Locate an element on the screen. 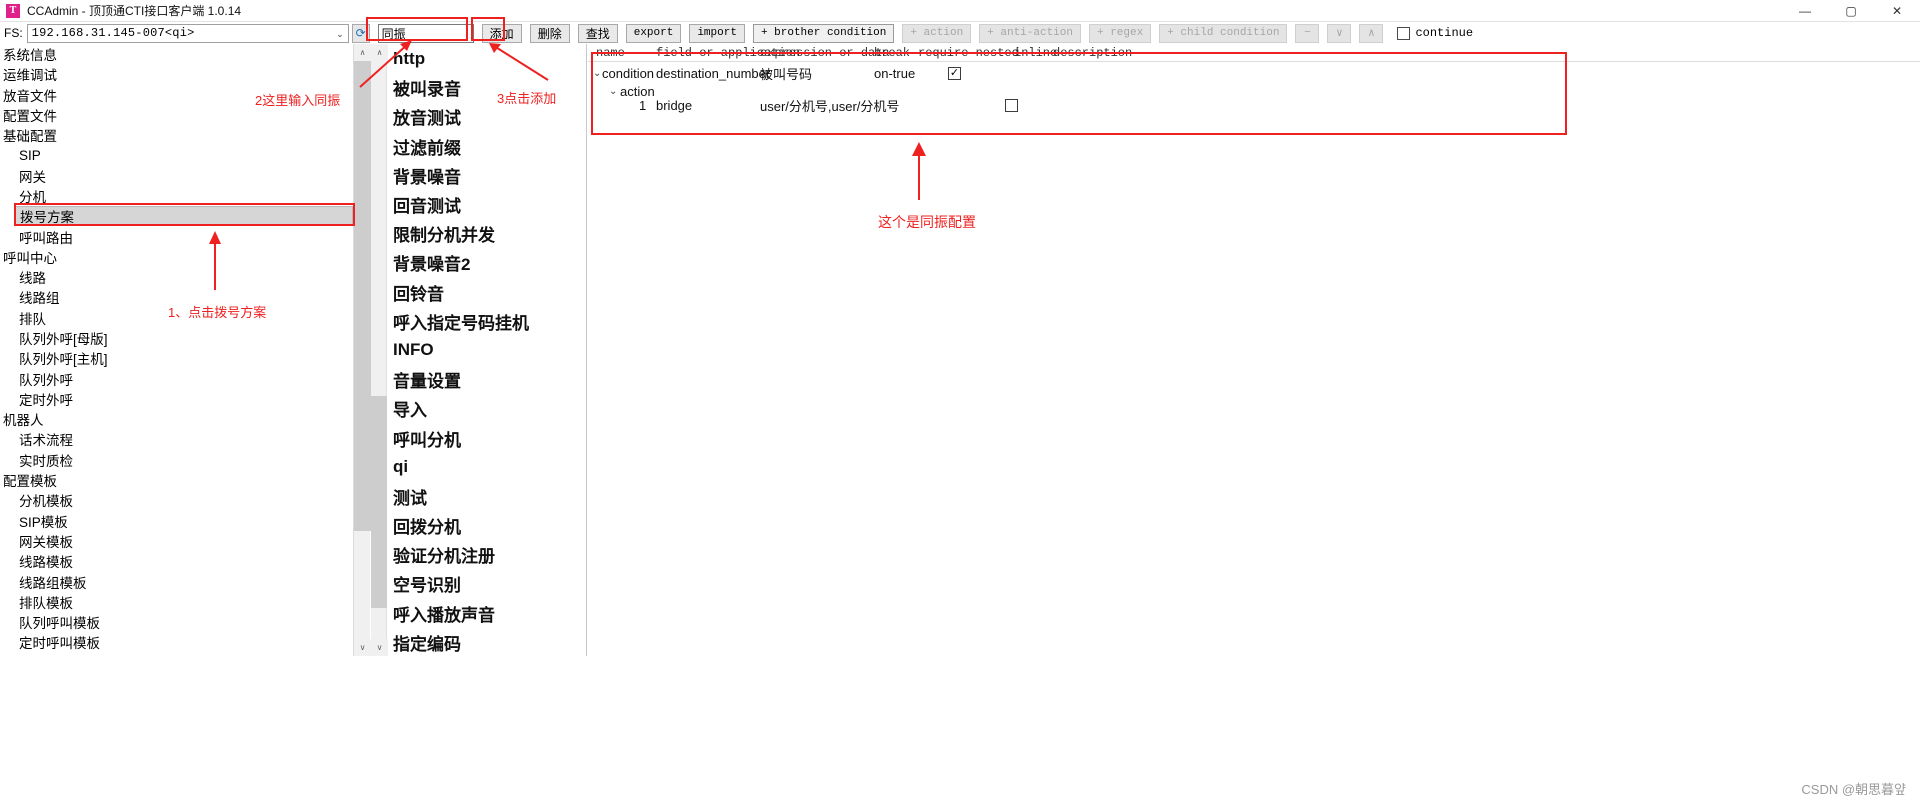  move-up-button: ∧ is located at coordinates (1371, 33).